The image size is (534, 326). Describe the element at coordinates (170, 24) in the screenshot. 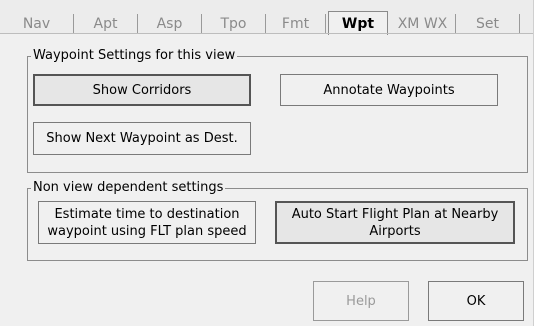

I see `tab-asp: Asp` at that location.